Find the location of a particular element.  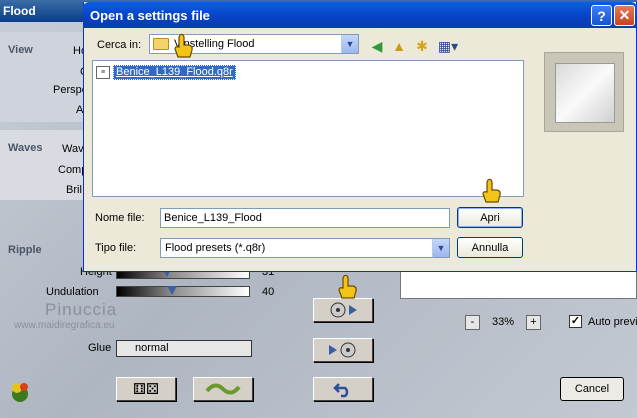

zoom-value: 33% is located at coordinates (503, 322).